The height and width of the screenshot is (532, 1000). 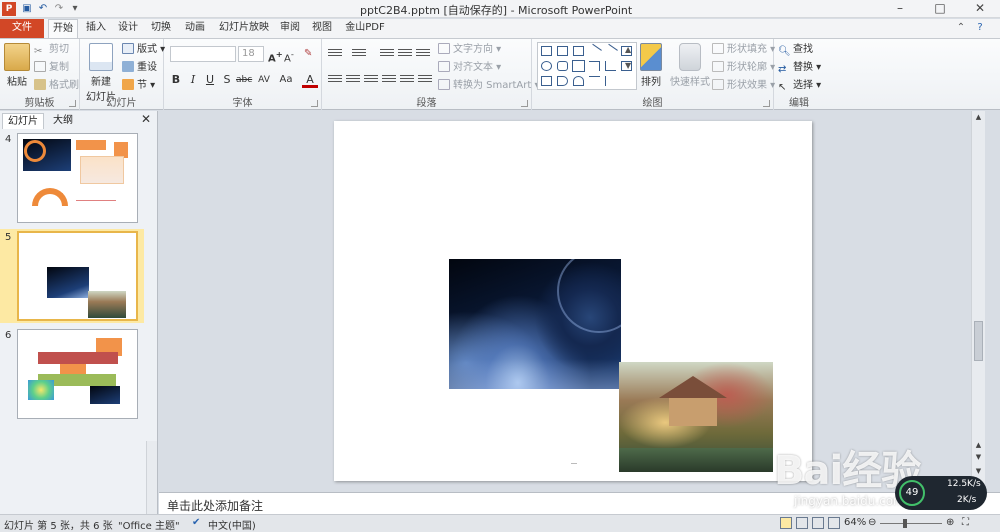 I want to click on shape-elbow-icon, so click(x=594, y=66).